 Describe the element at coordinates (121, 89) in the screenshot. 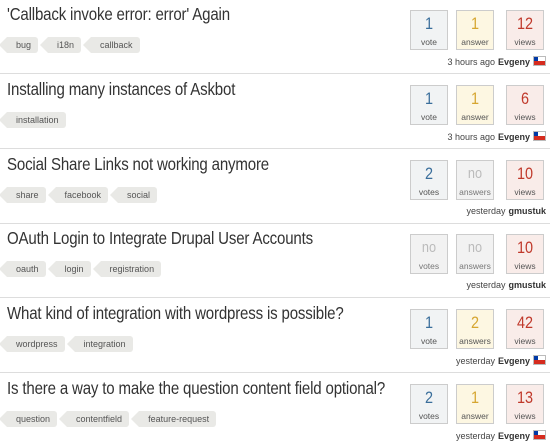

I see `question-title-link: Installing many instances of Askbot` at that location.